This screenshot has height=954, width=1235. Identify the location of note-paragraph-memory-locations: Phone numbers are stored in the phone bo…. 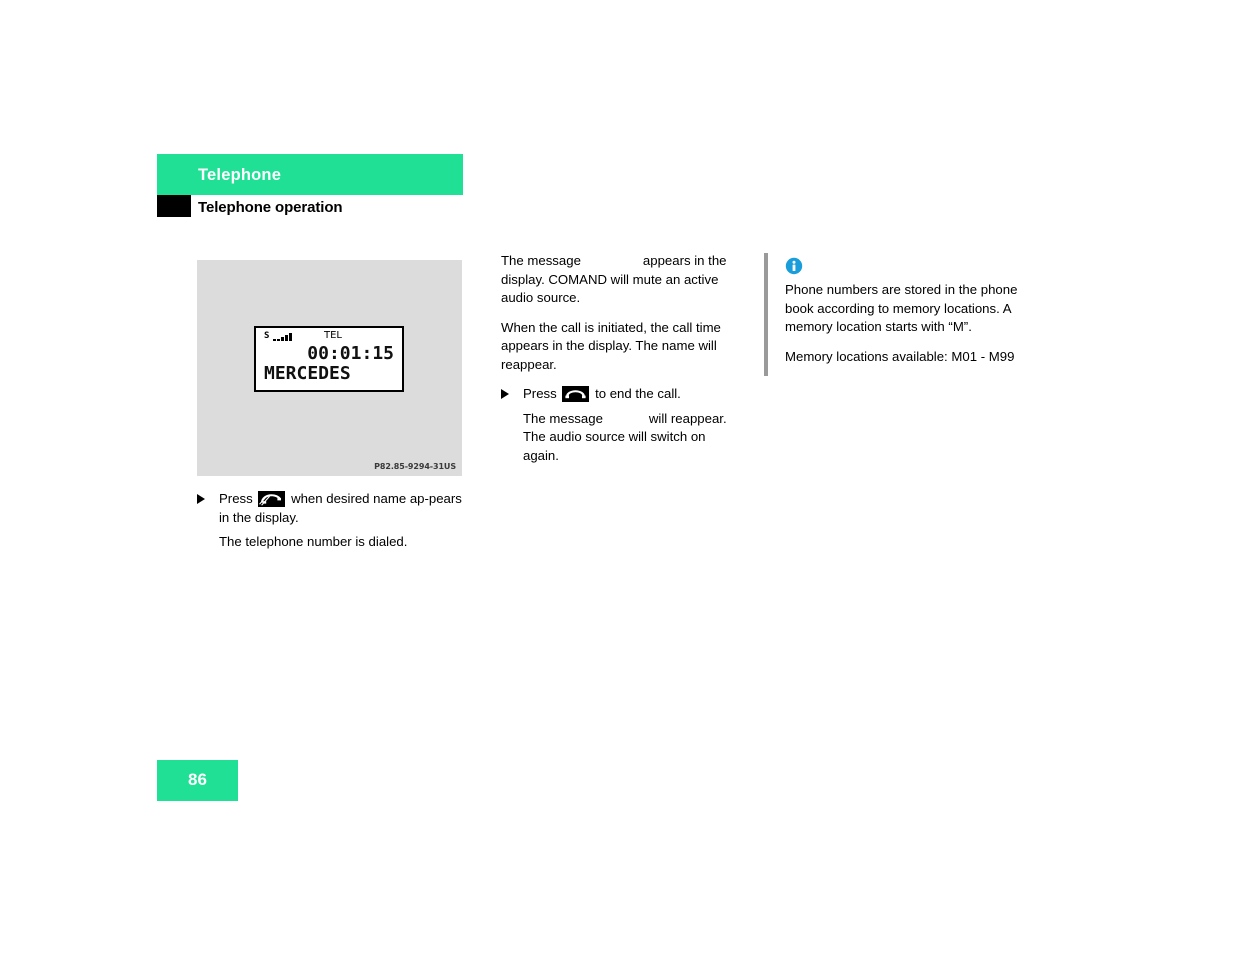
(901, 308).